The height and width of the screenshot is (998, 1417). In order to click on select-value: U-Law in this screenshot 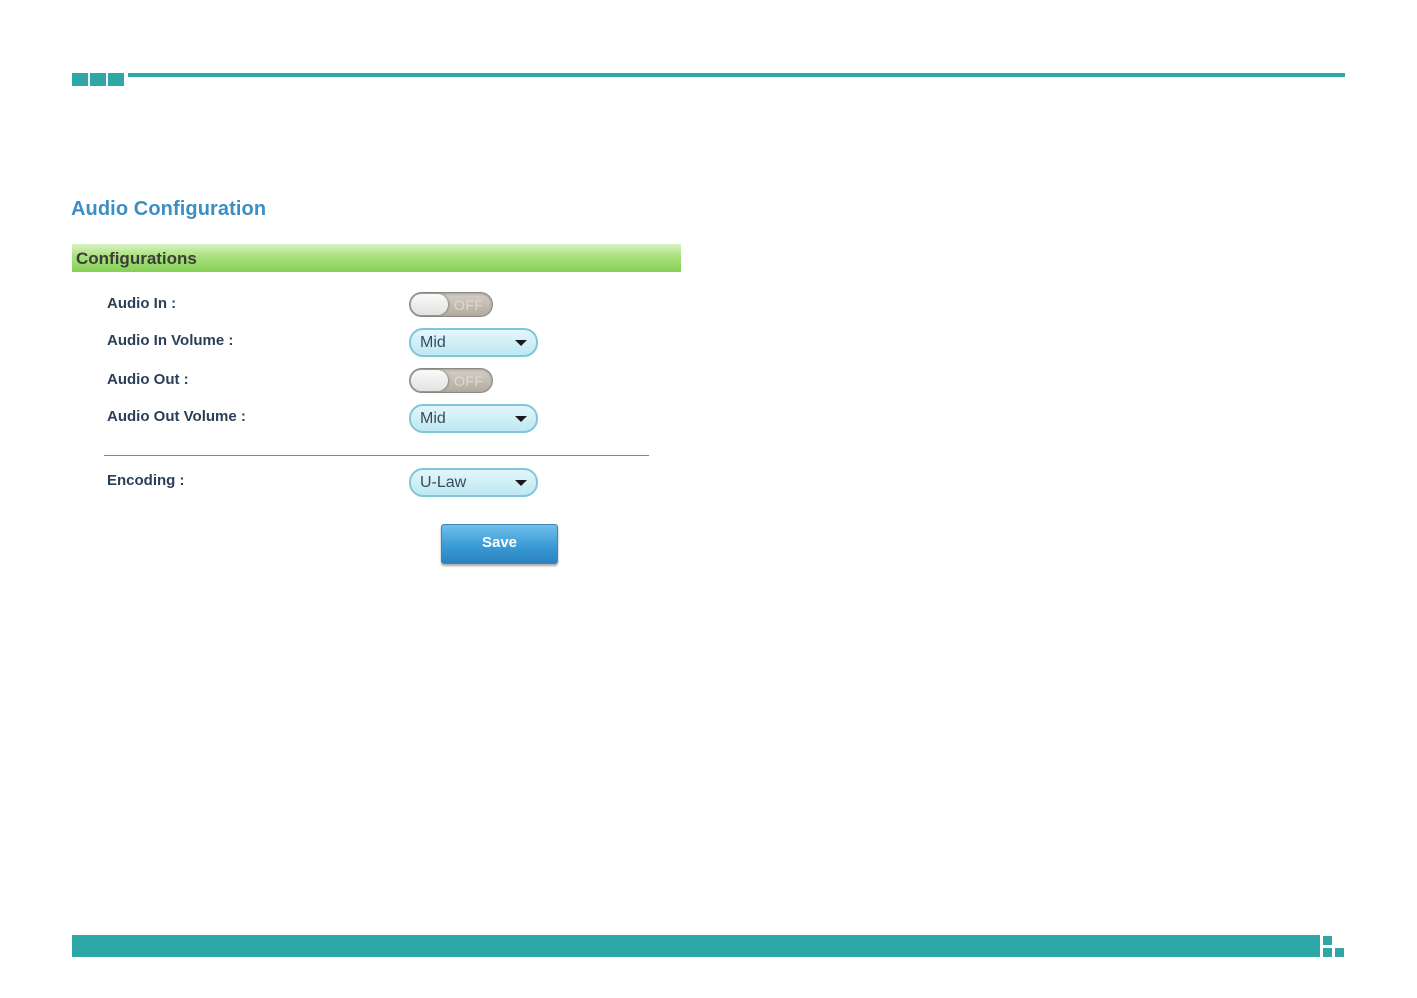, I will do `click(443, 482)`.